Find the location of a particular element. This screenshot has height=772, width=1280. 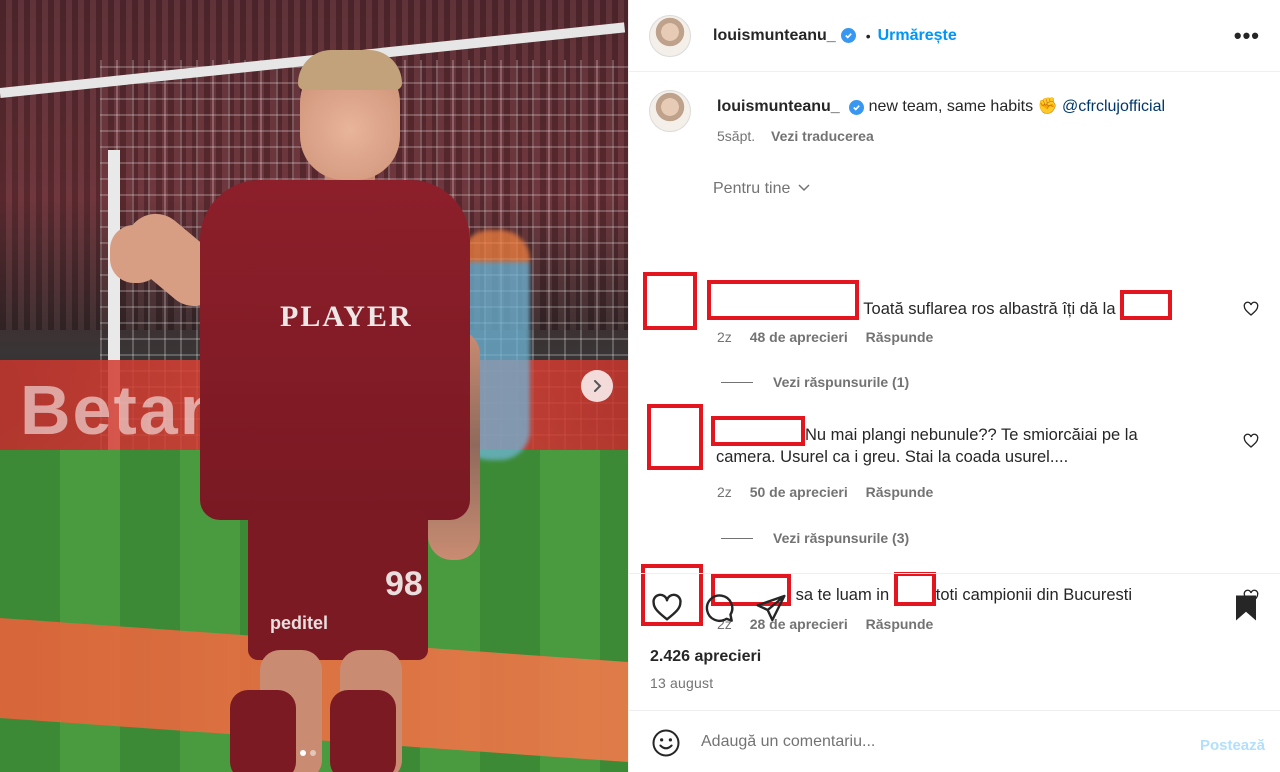

comment-likes: 48 de aprecieri is located at coordinates (799, 337).